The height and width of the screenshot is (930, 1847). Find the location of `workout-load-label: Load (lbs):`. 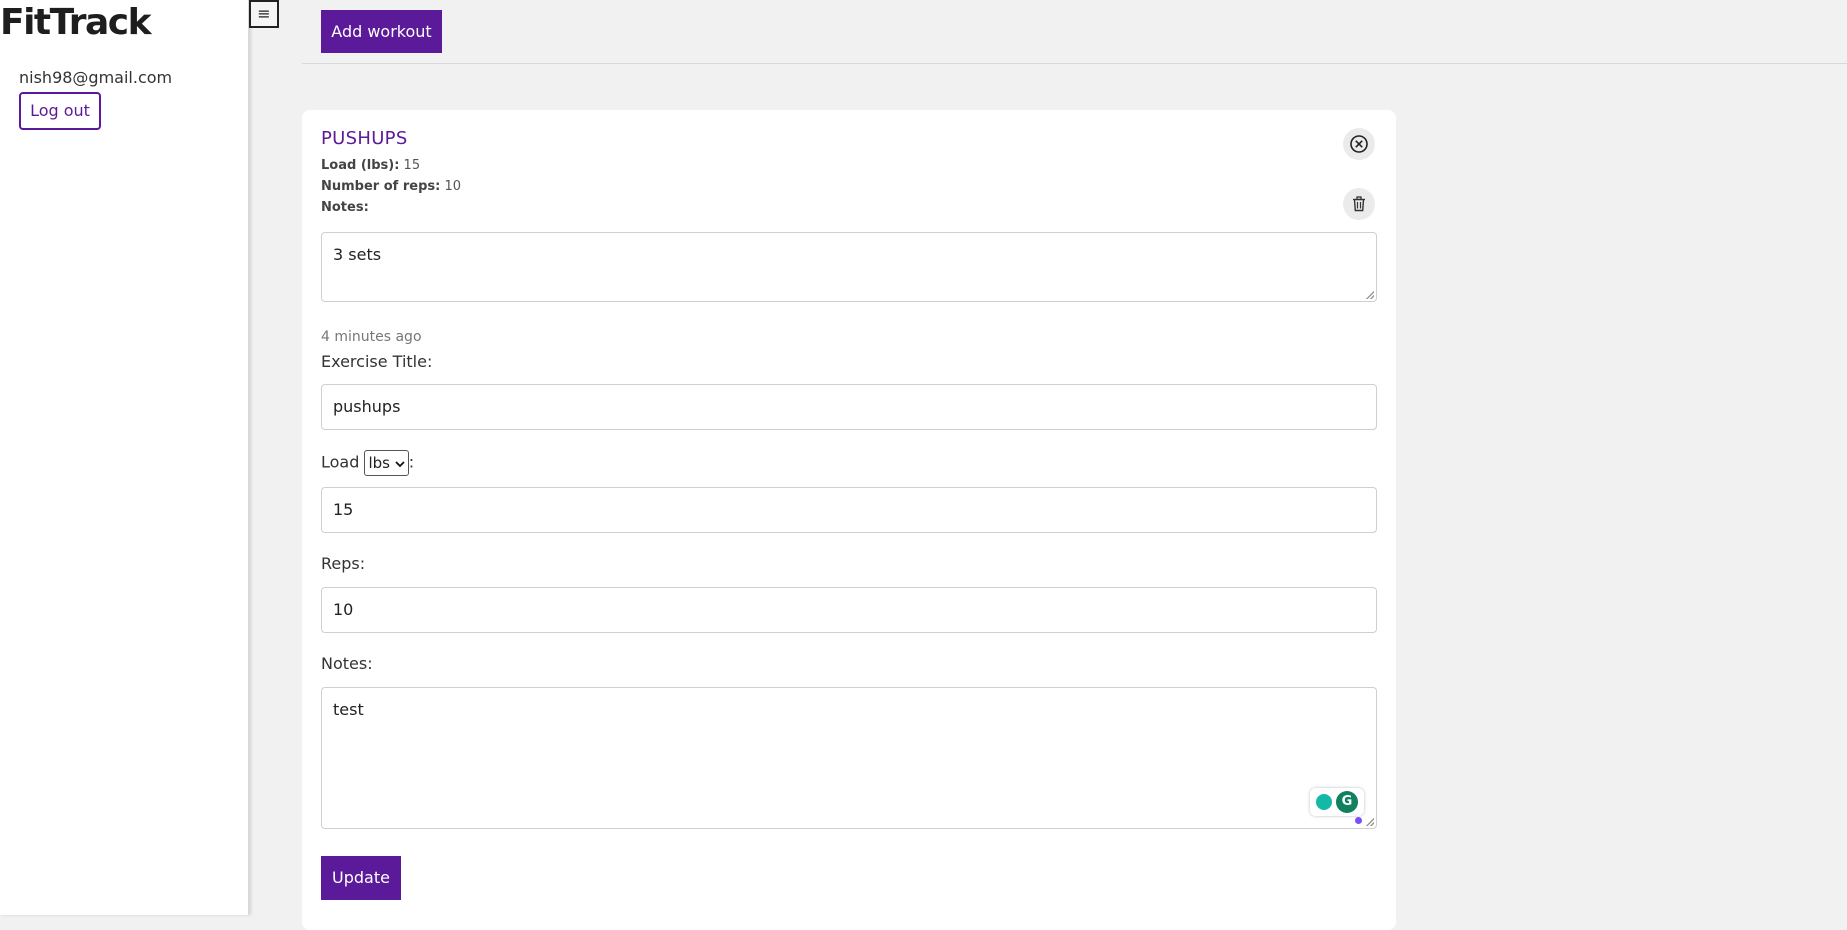

workout-load-label: Load (lbs): is located at coordinates (360, 165).